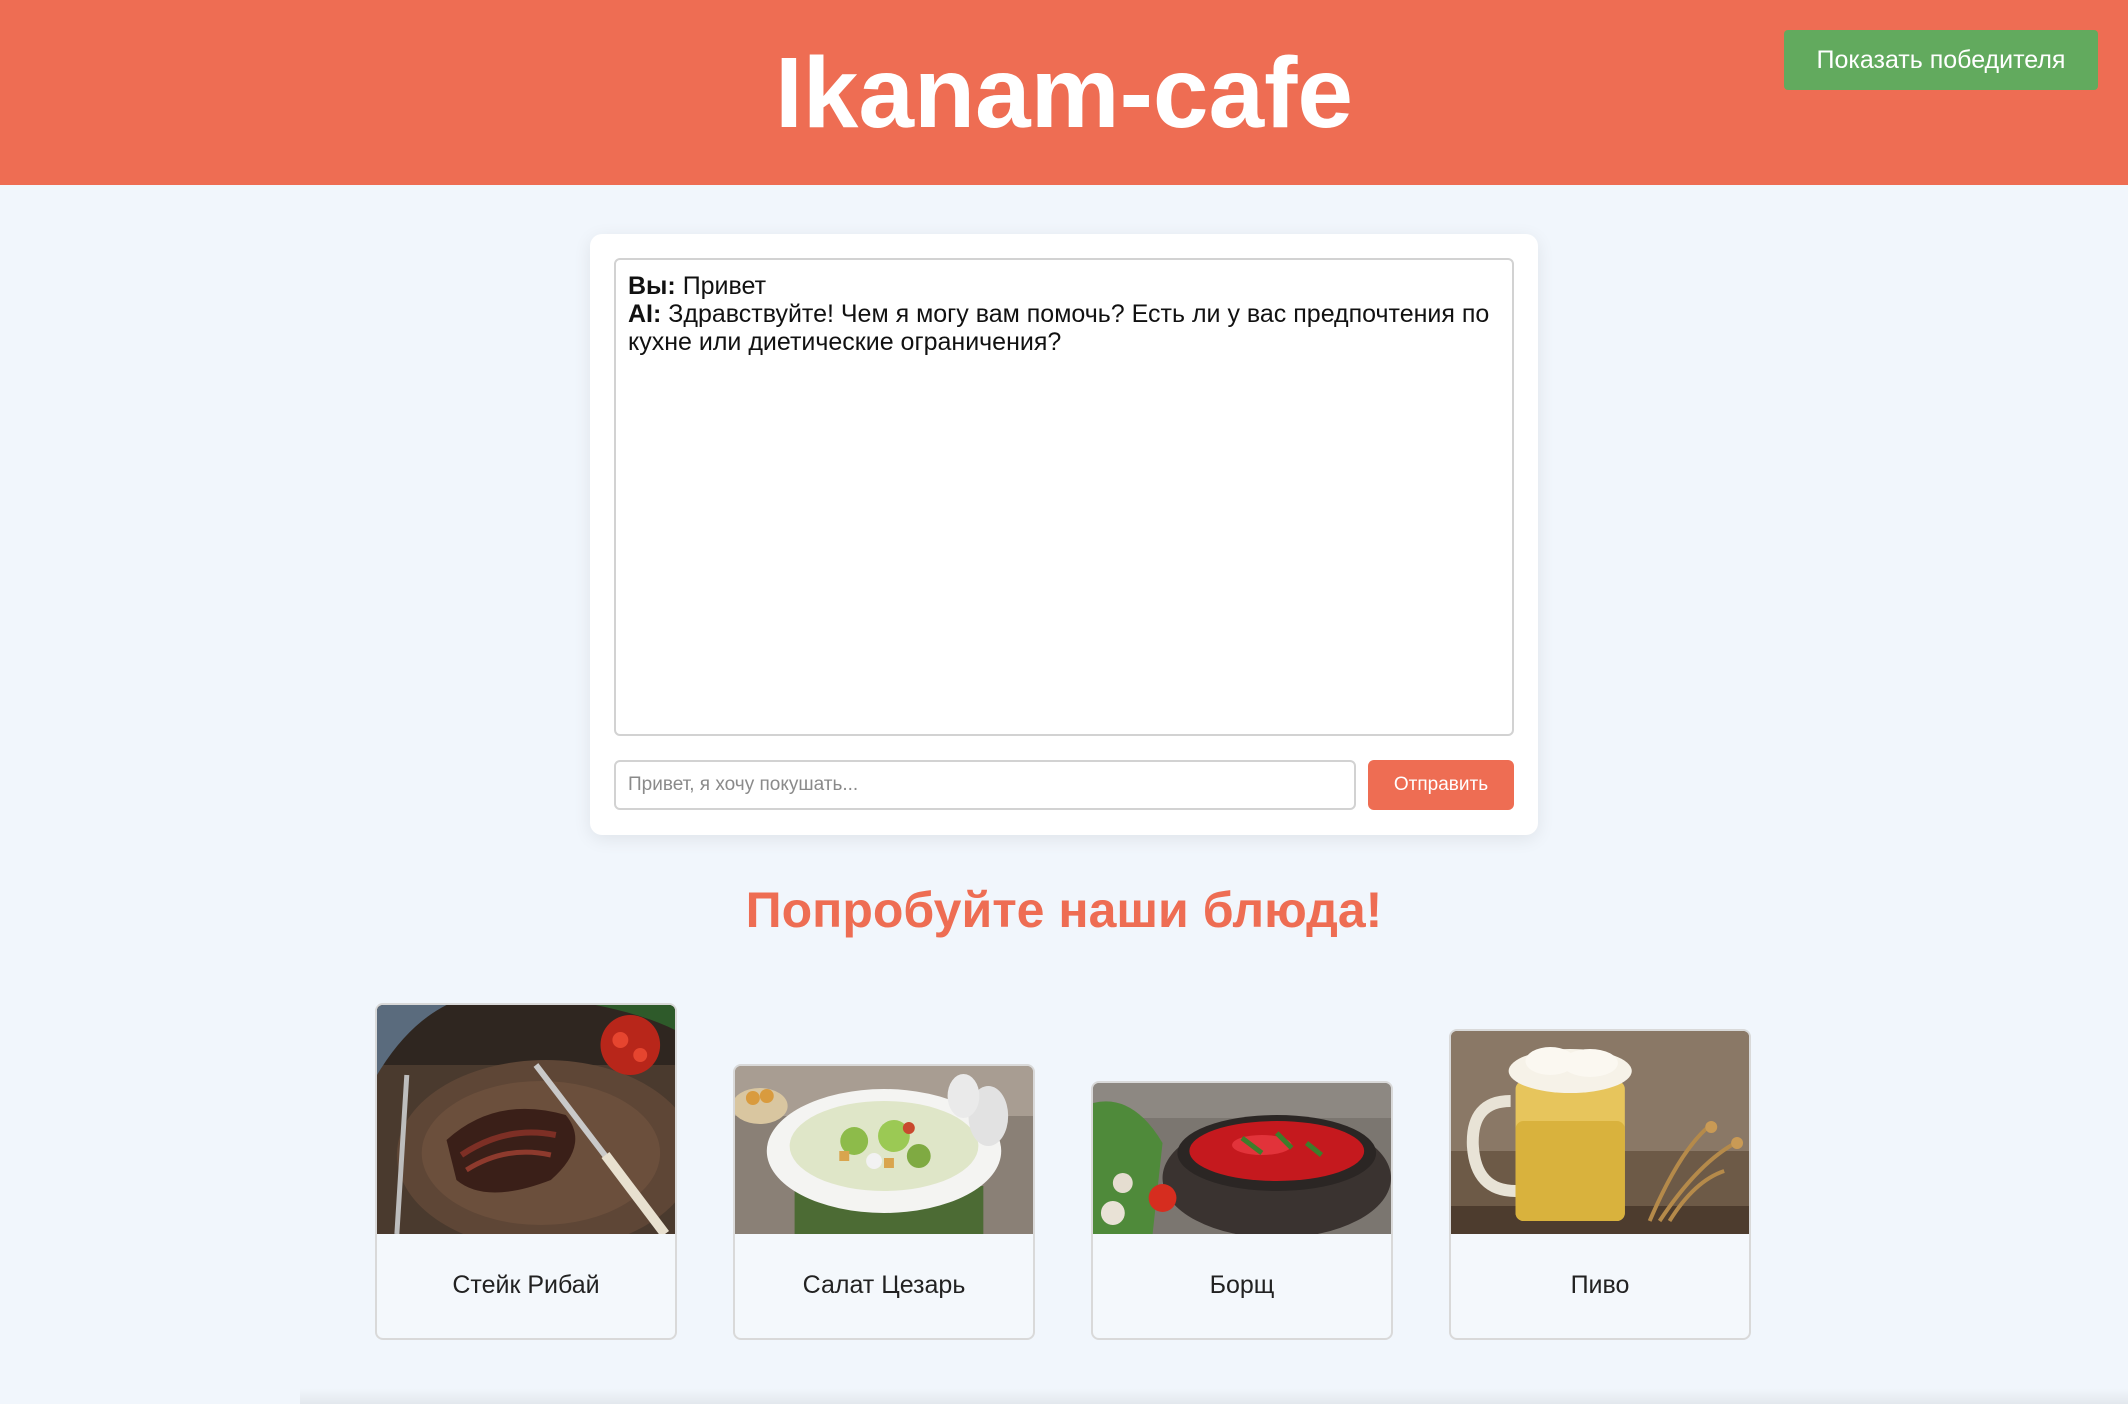 The height and width of the screenshot is (1404, 2128). I want to click on steak-photo, so click(526, 1119).